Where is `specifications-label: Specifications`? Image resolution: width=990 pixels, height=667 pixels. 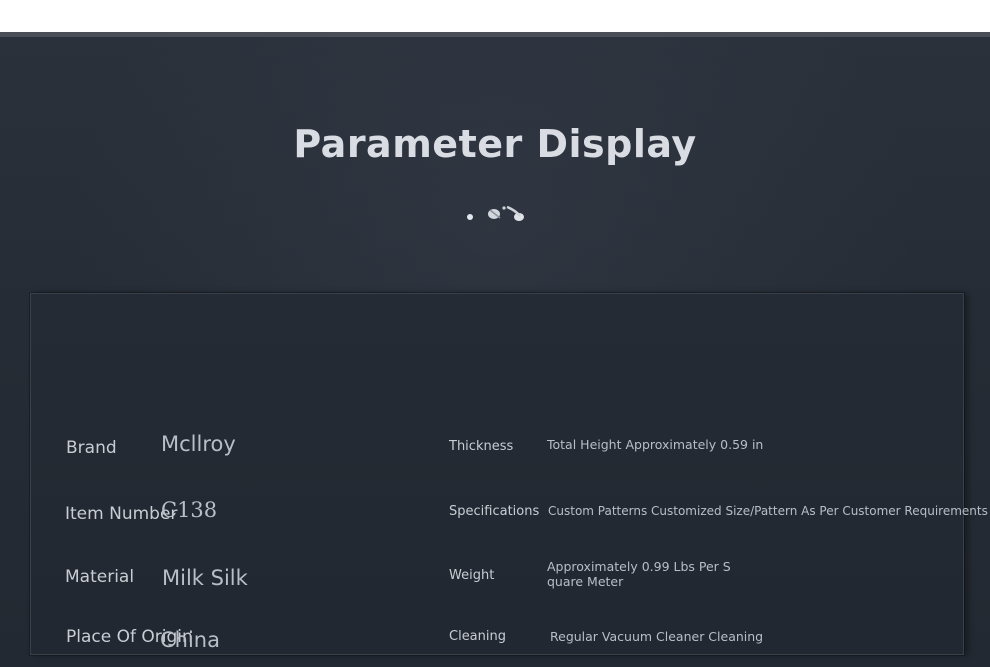
specifications-label: Specifications is located at coordinates (494, 511).